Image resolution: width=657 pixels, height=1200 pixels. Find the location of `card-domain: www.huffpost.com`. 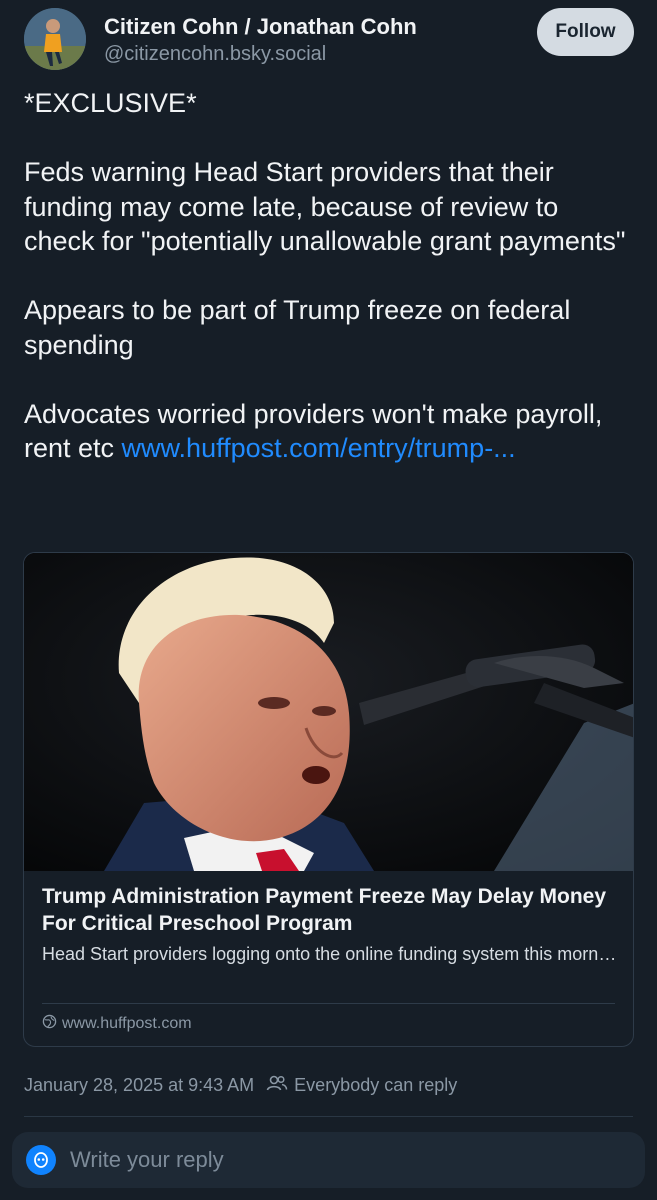

card-domain: www.huffpost.com is located at coordinates (127, 1023).